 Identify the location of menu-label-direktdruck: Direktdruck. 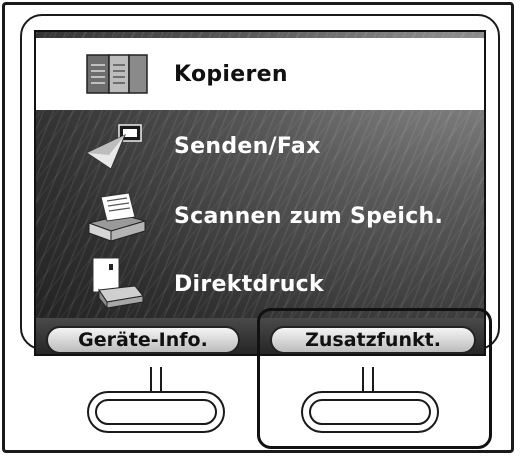
(249, 284).